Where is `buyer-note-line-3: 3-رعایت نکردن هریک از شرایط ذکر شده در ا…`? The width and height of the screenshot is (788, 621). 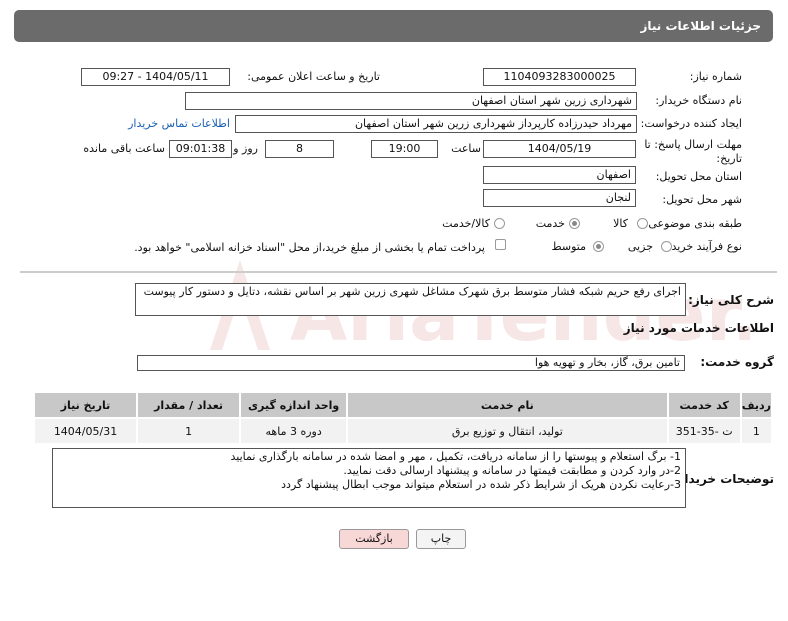
buyer-note-line-3: 3-رعایت نکردن هریک از شرایط ذکر شده در ا… is located at coordinates (481, 484).